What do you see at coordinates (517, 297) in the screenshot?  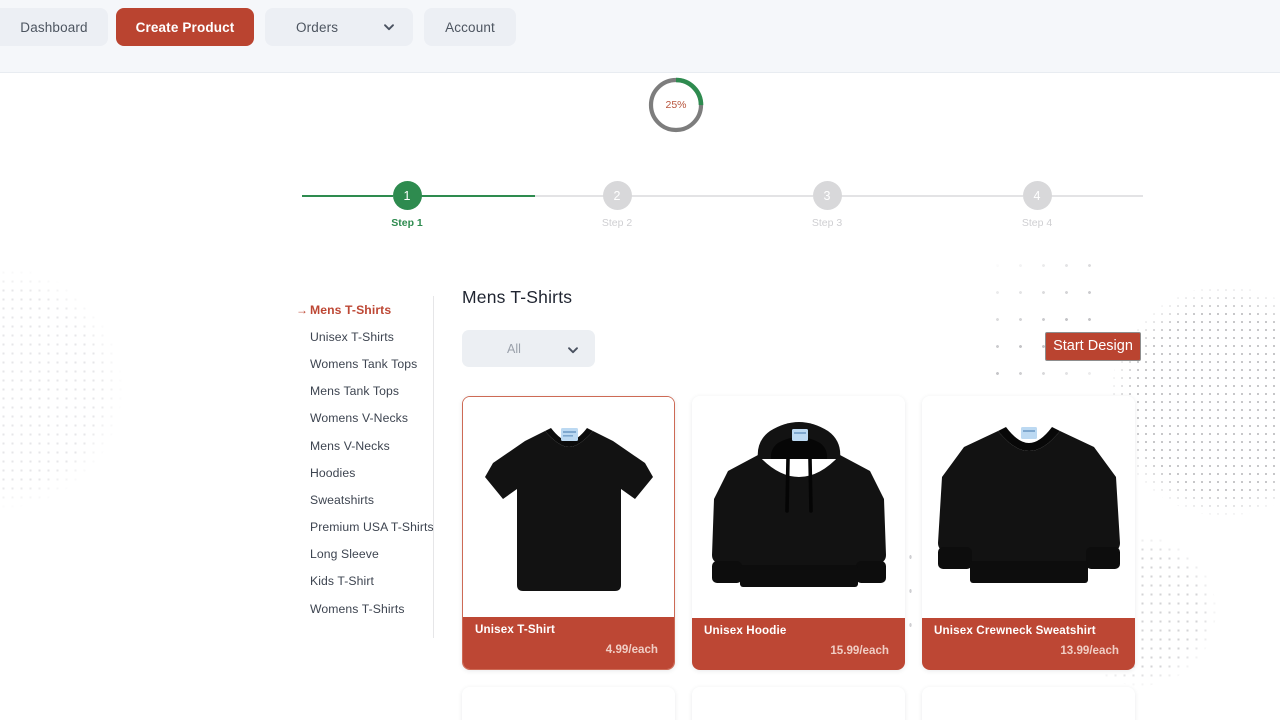 I see `page-title: Mens T-Shirts` at bounding box center [517, 297].